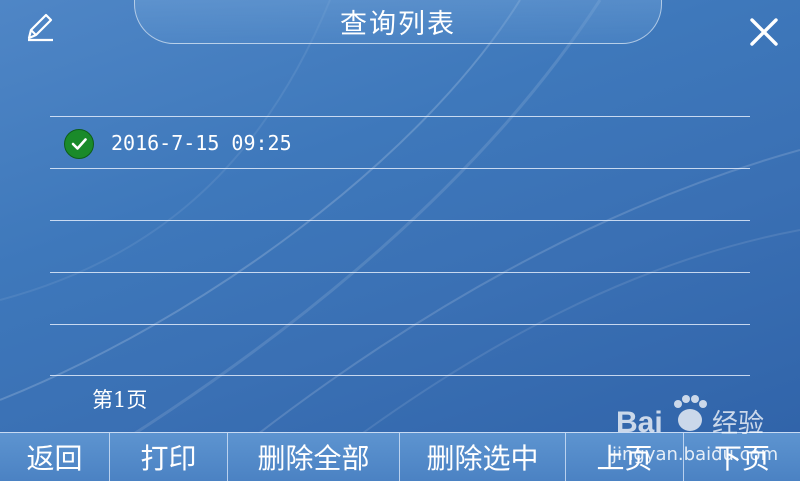  I want to click on watermark-url: jingyan.baidu.com, so click(695, 454).